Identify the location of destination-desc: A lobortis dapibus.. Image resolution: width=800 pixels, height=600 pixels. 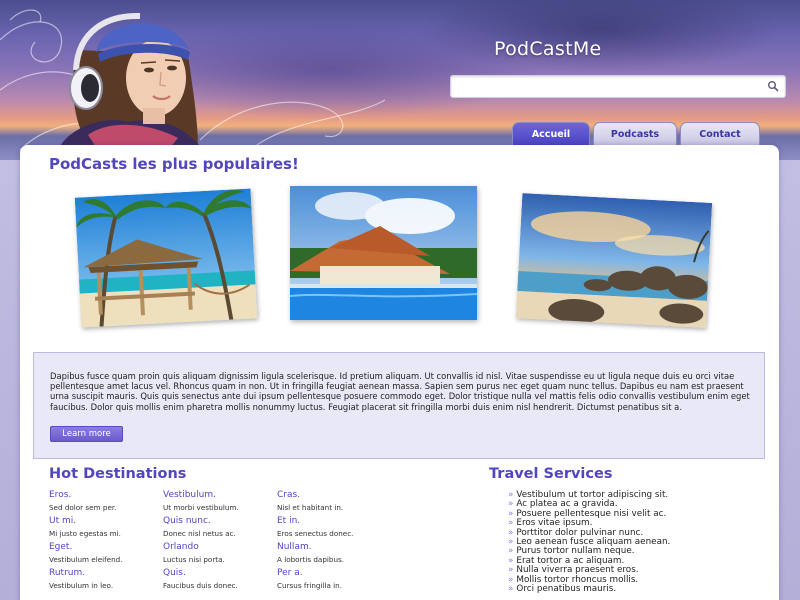
(311, 559).